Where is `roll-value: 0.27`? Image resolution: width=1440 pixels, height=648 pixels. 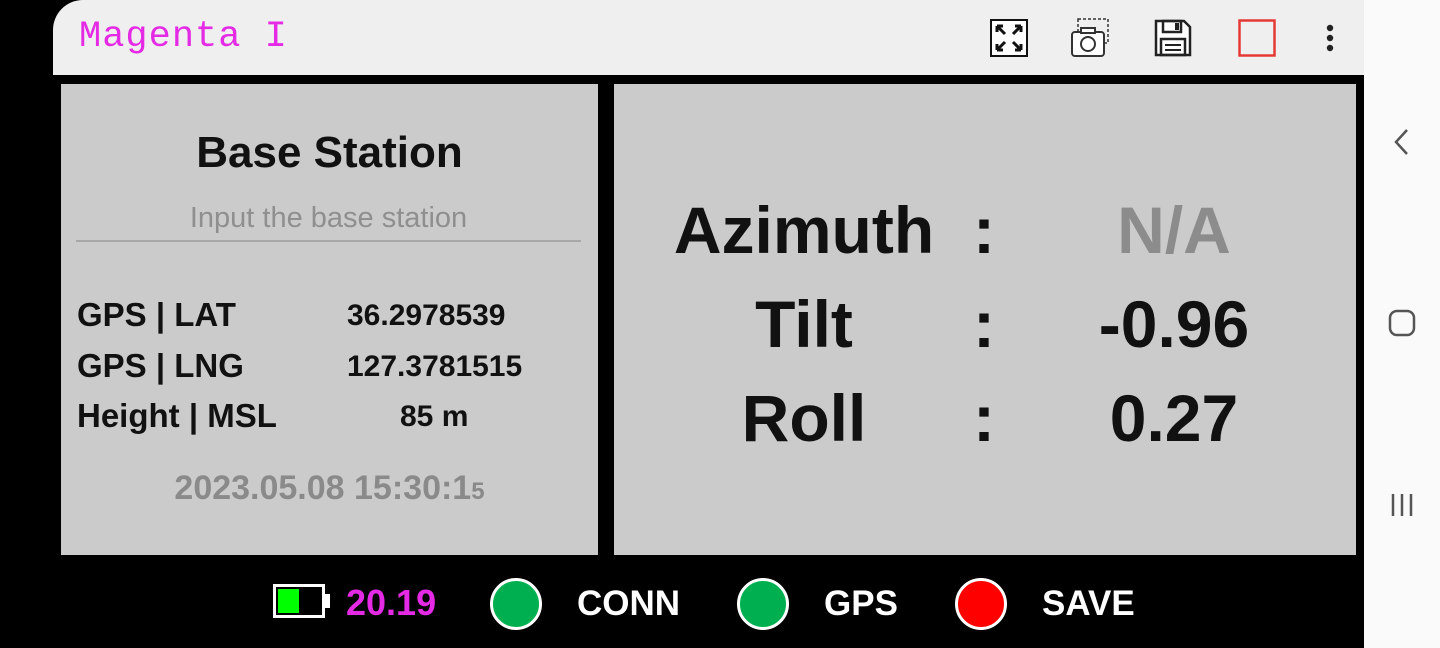
roll-value: 0.27 is located at coordinates (1174, 418).